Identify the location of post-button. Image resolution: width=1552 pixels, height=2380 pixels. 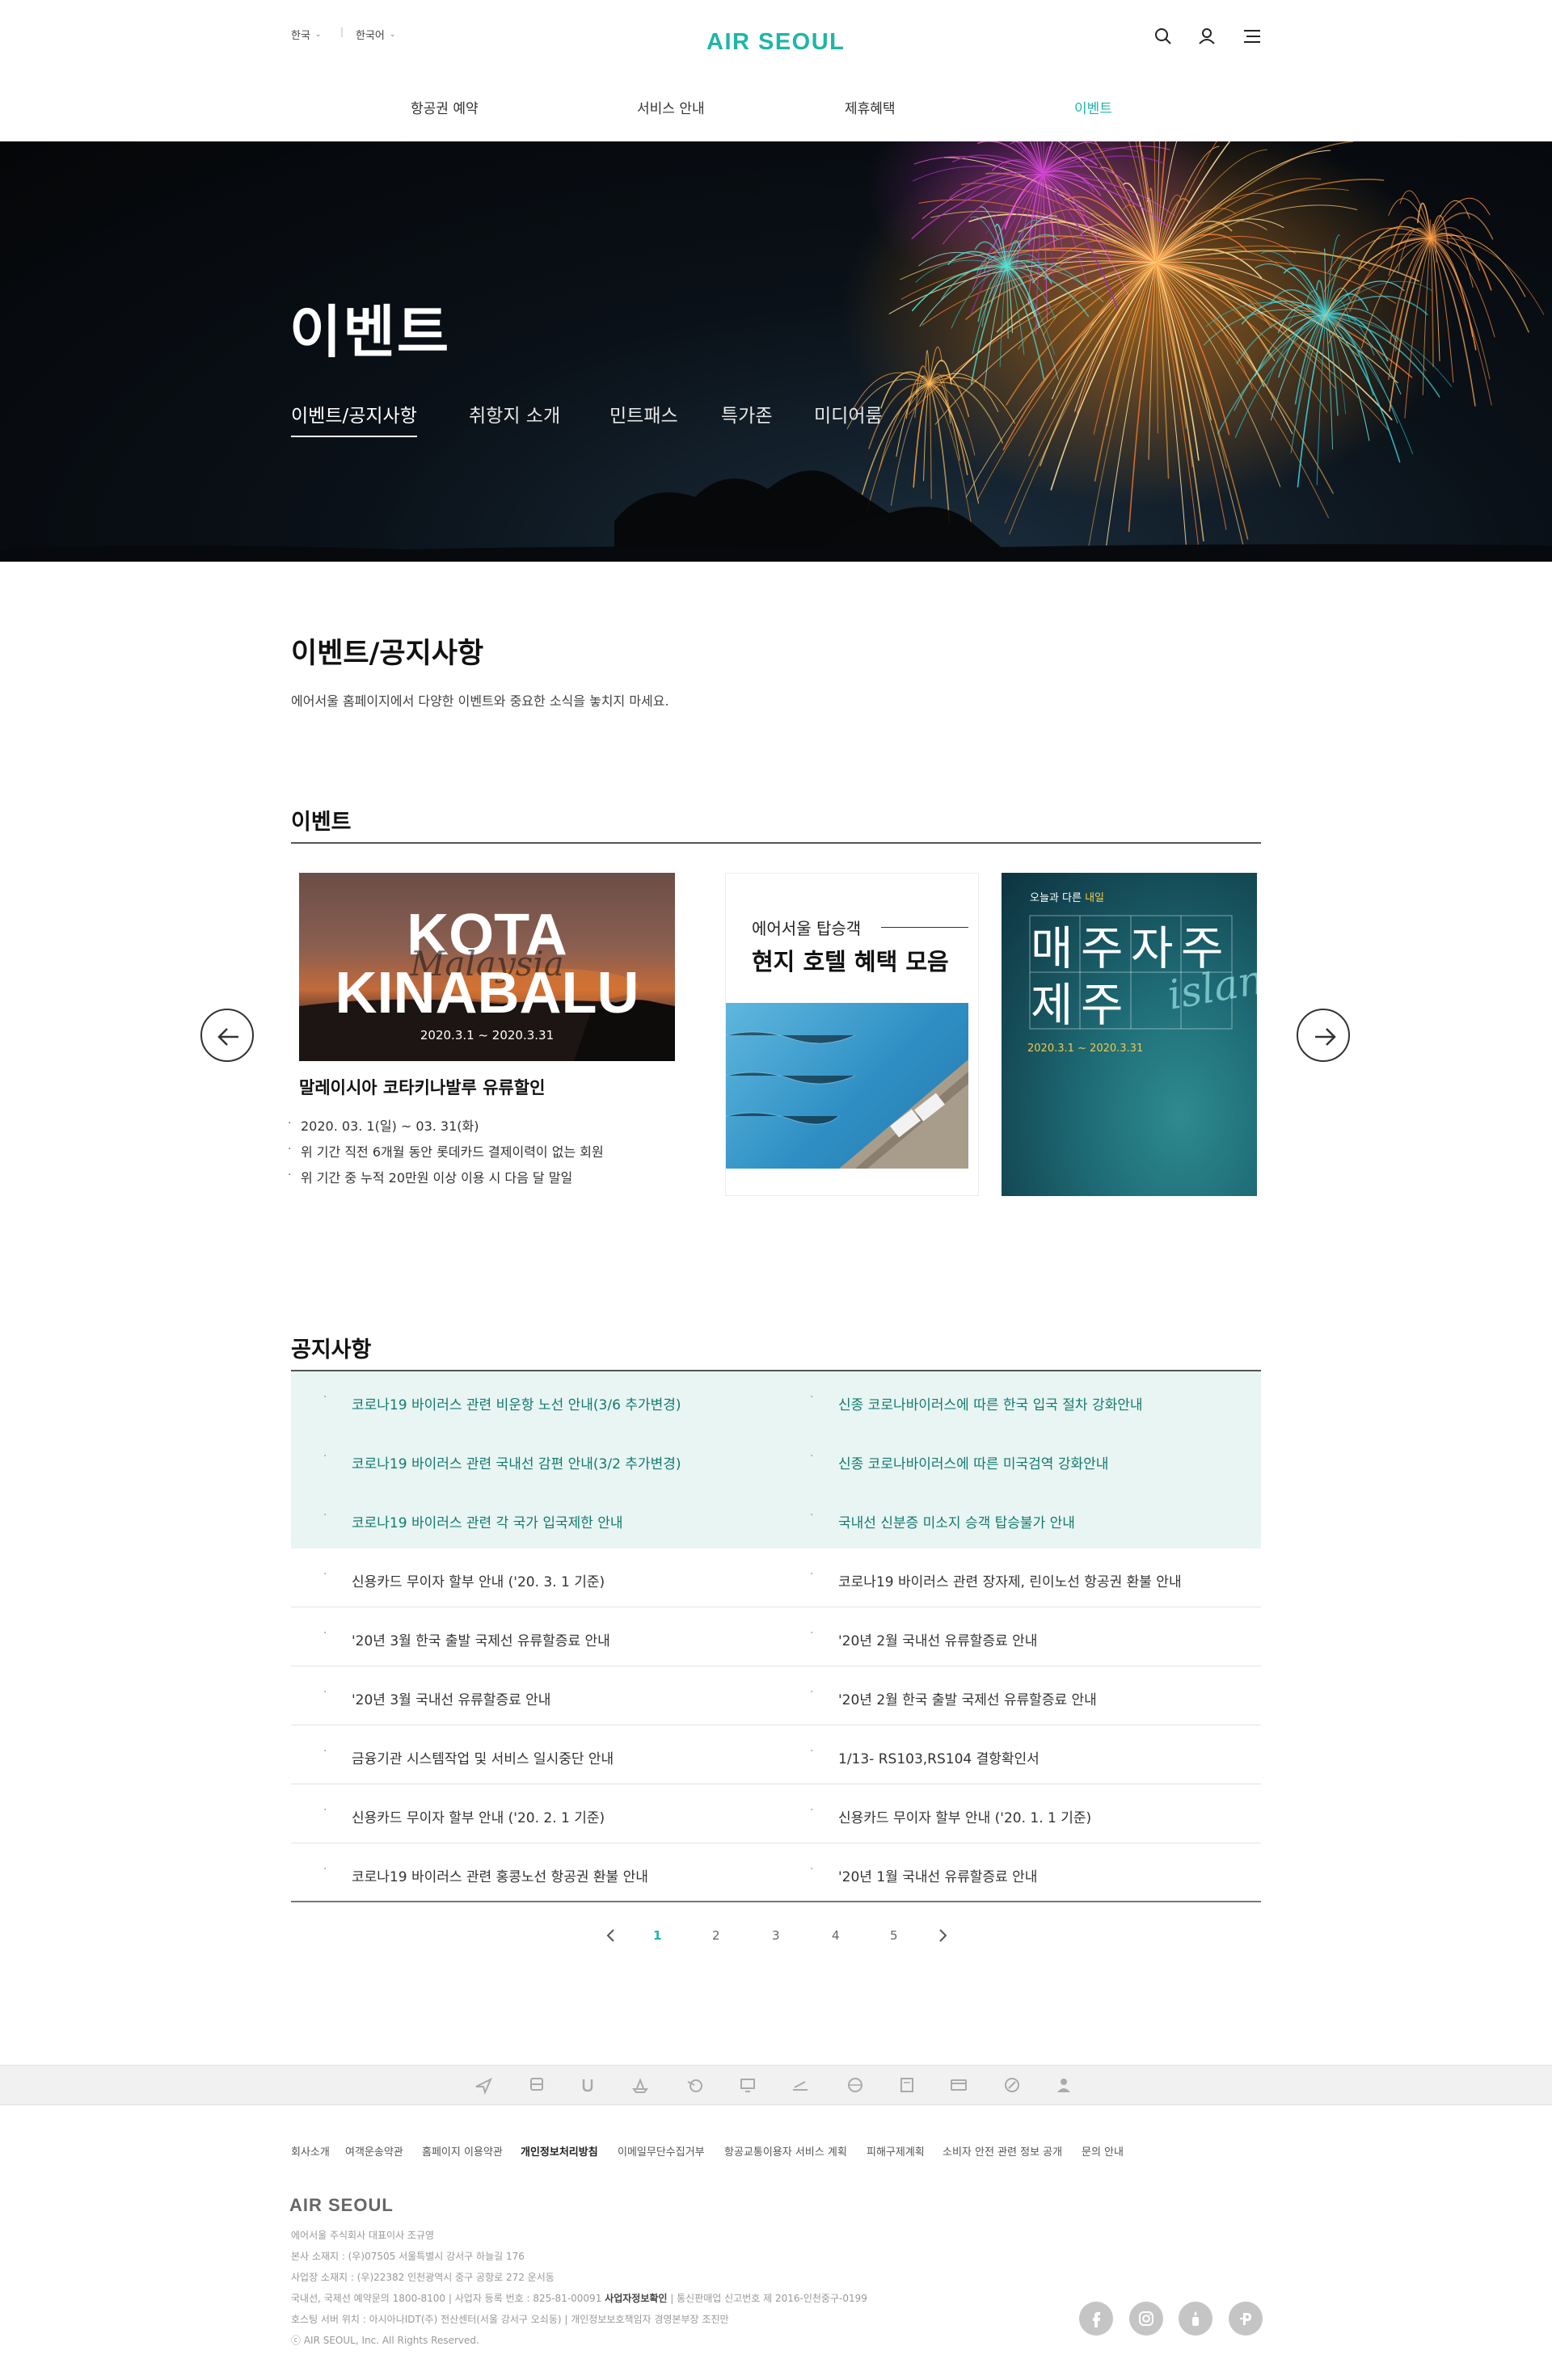
(1246, 2319).